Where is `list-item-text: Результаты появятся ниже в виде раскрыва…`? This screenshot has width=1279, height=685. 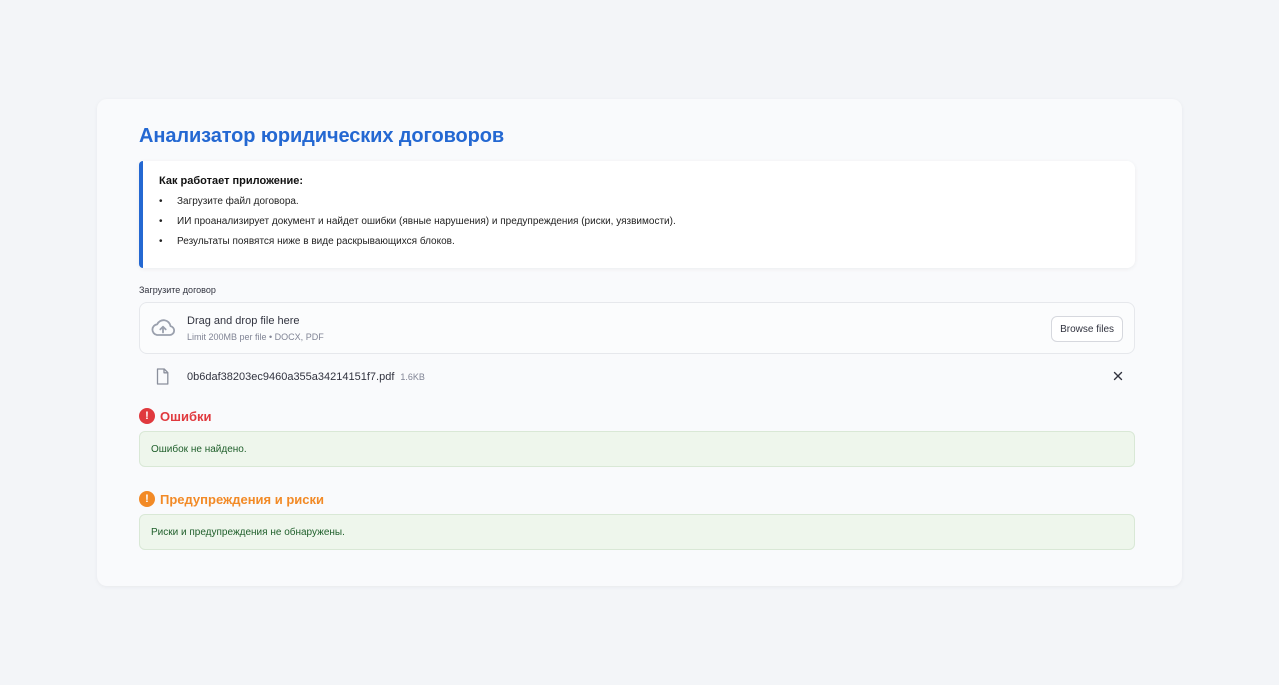 list-item-text: Результаты появятся ниже в виде раскрыва… is located at coordinates (316, 241).